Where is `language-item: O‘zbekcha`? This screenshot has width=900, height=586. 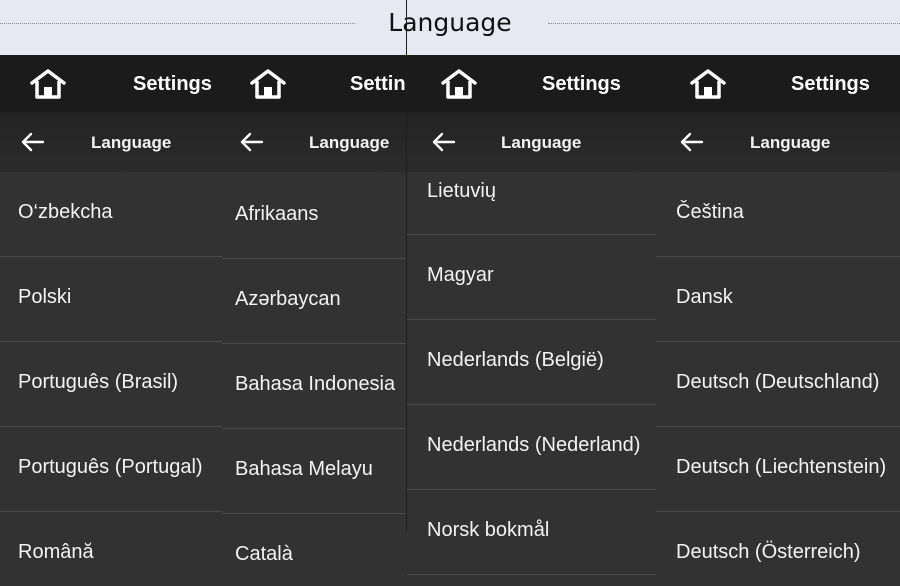
language-item: O‘zbekcha is located at coordinates (111, 214).